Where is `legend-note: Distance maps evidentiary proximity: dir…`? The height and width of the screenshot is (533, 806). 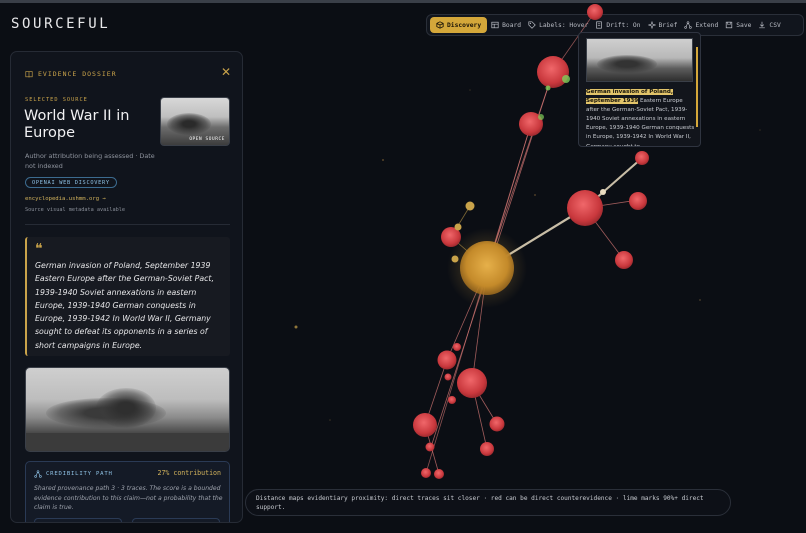
legend-note: Distance maps evidentiary proximity: dir… is located at coordinates (488, 502).